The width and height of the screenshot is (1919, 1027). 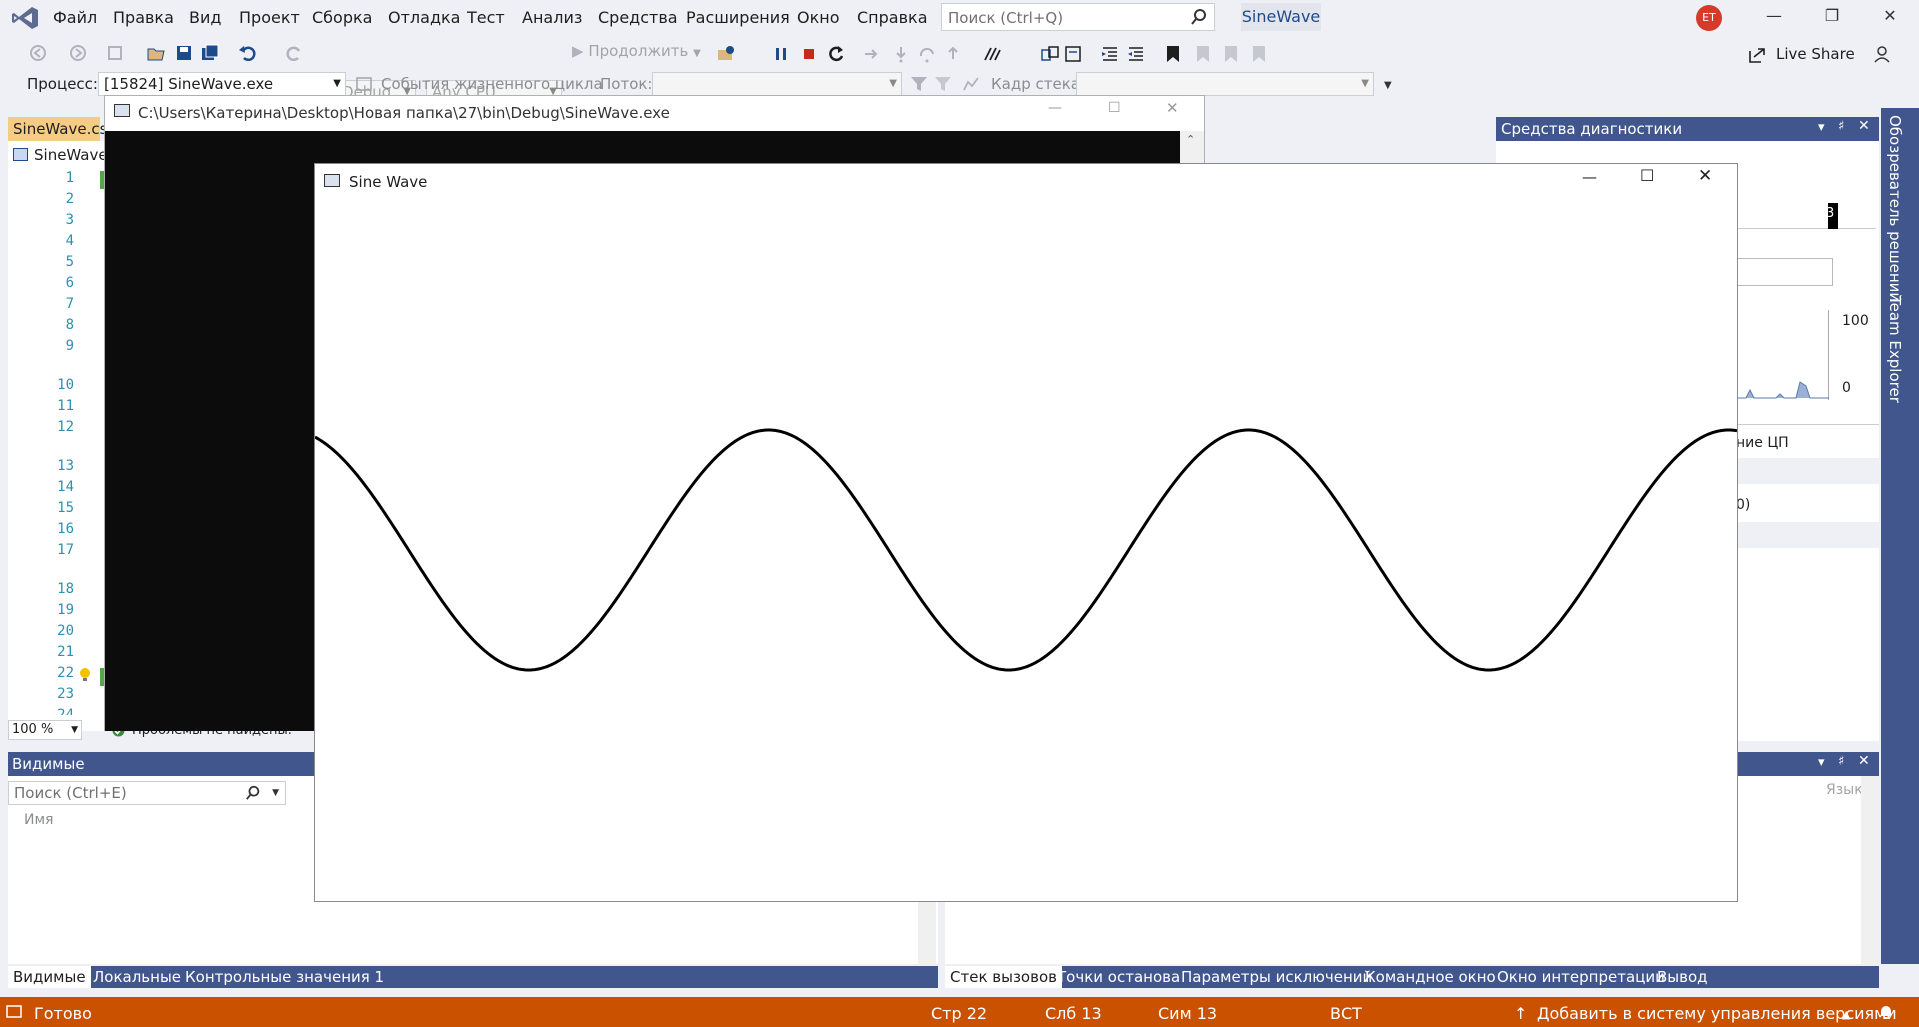 I want to click on menu-build: Сборка, so click(x=342, y=17).